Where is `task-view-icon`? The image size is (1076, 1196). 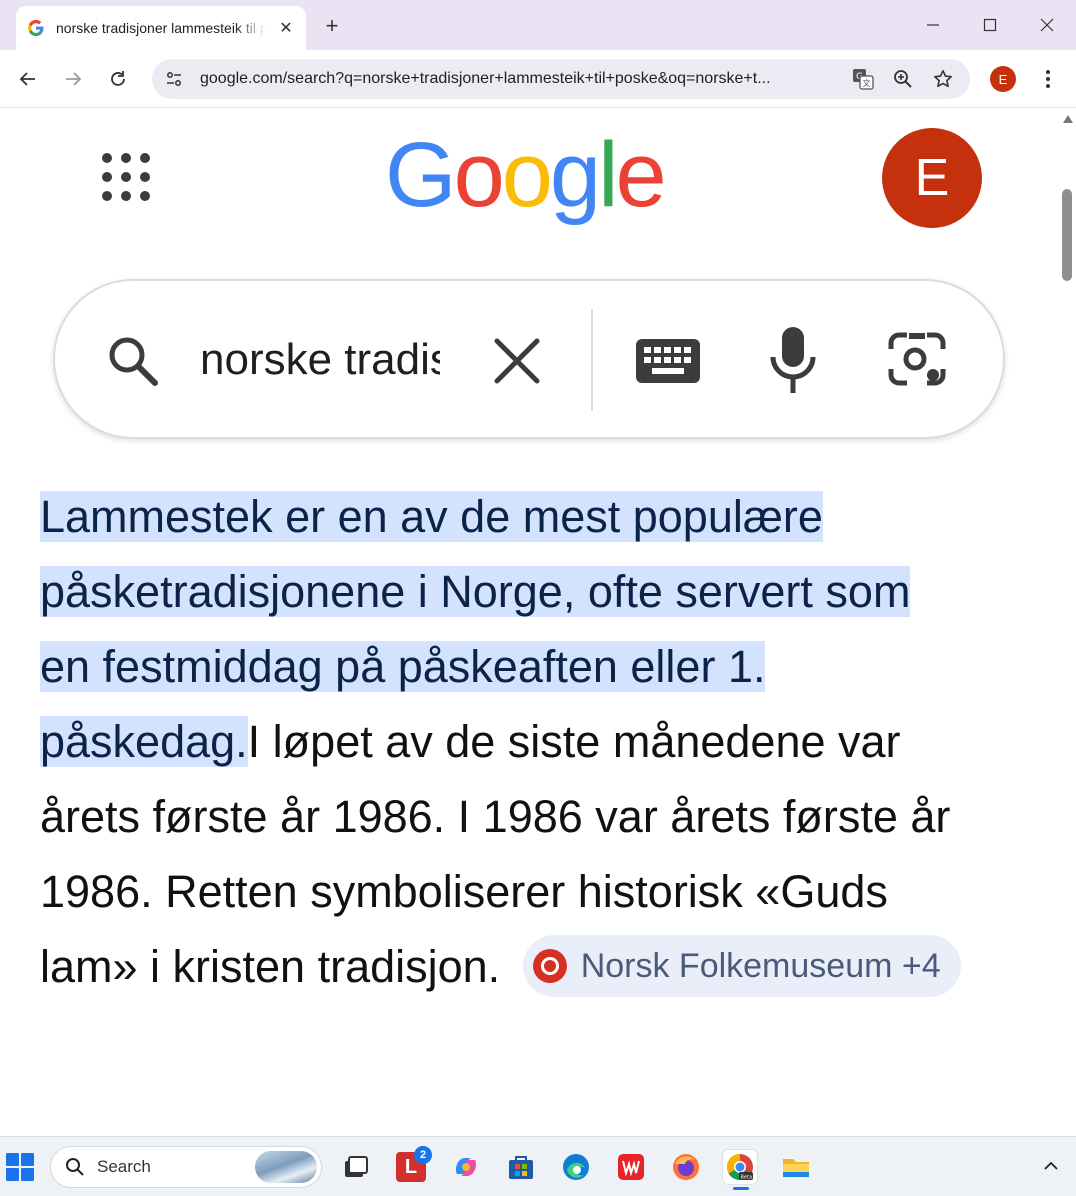
task-view-icon is located at coordinates (355, 1167).